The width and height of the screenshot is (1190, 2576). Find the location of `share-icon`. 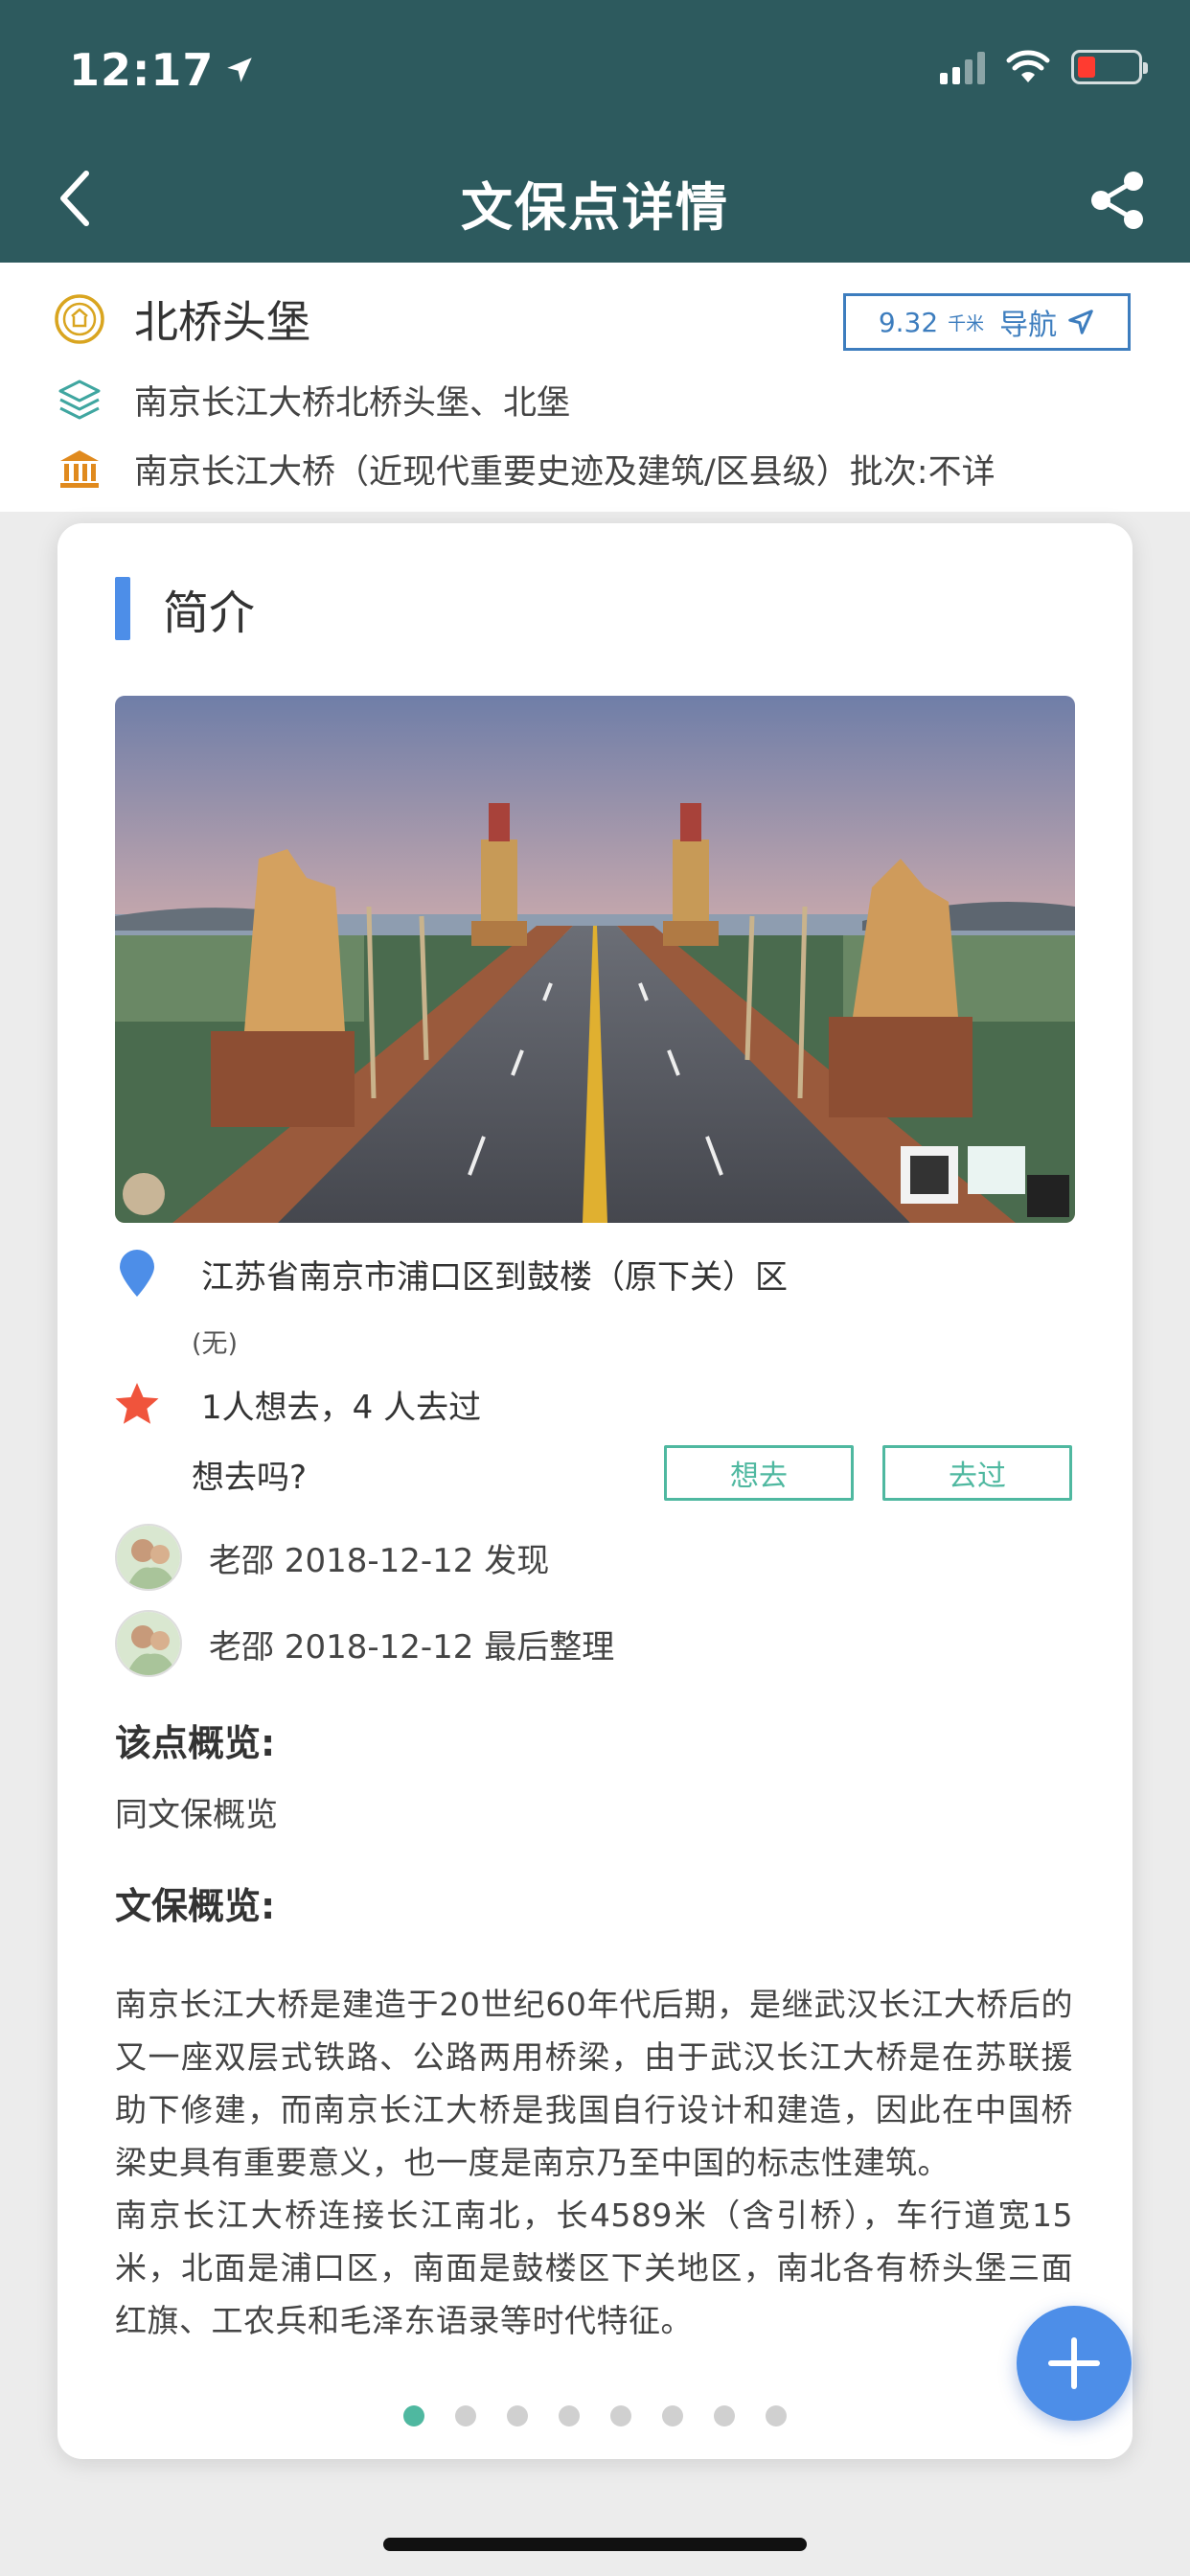

share-icon is located at coordinates (1117, 200).